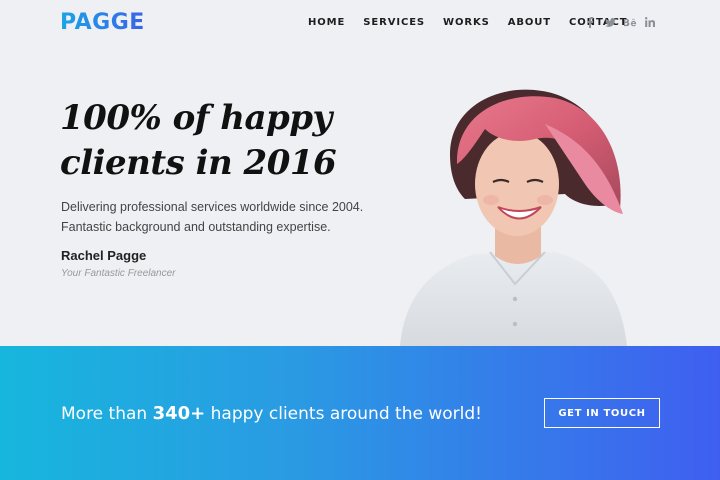  What do you see at coordinates (102, 22) in the screenshot?
I see `logo: PAGGE` at bounding box center [102, 22].